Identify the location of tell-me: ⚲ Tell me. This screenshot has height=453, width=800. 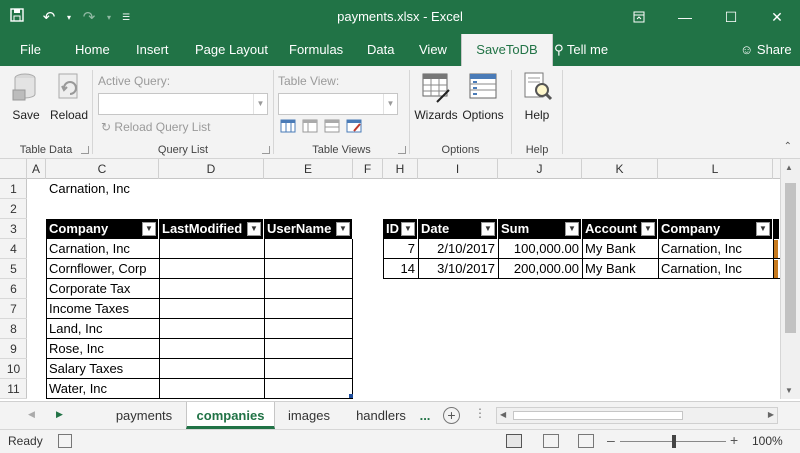
(581, 50).